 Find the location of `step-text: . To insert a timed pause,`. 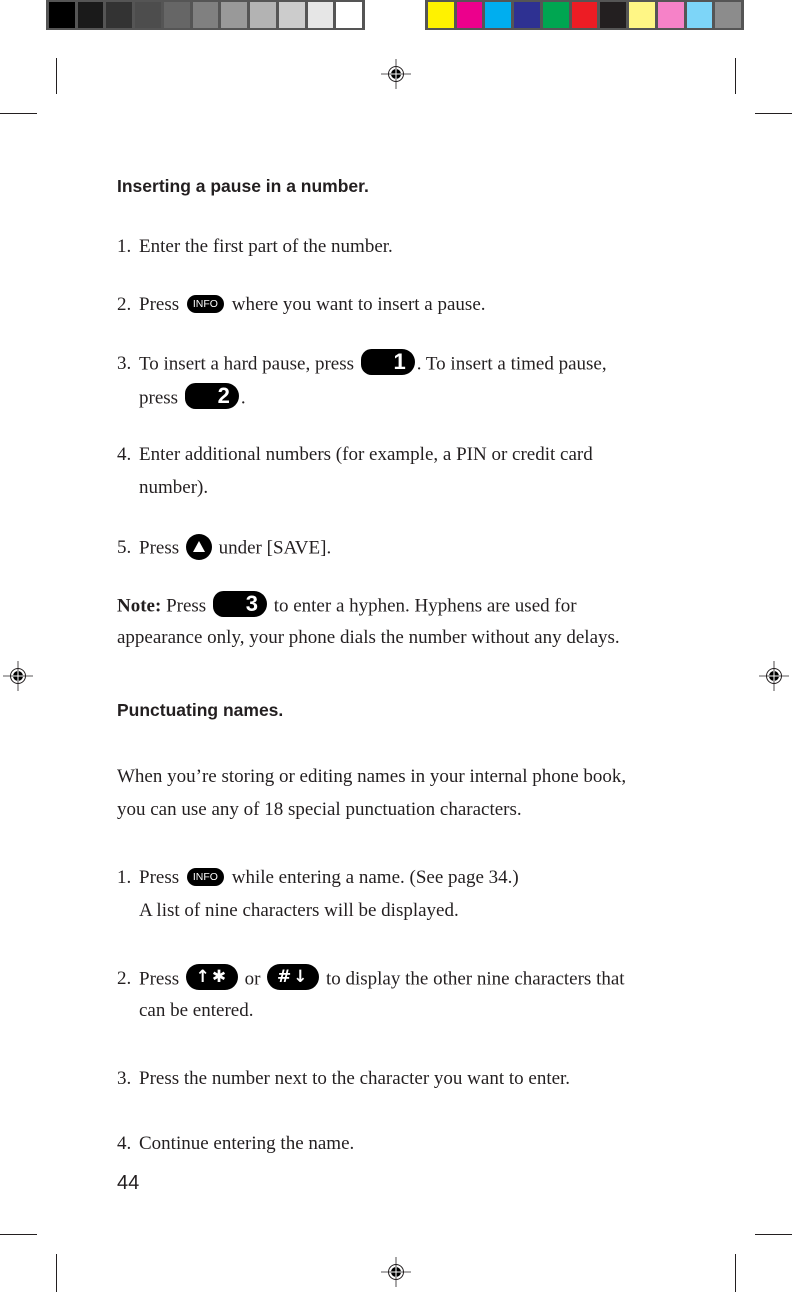

step-text: . To insert a timed pause, is located at coordinates (511, 364).